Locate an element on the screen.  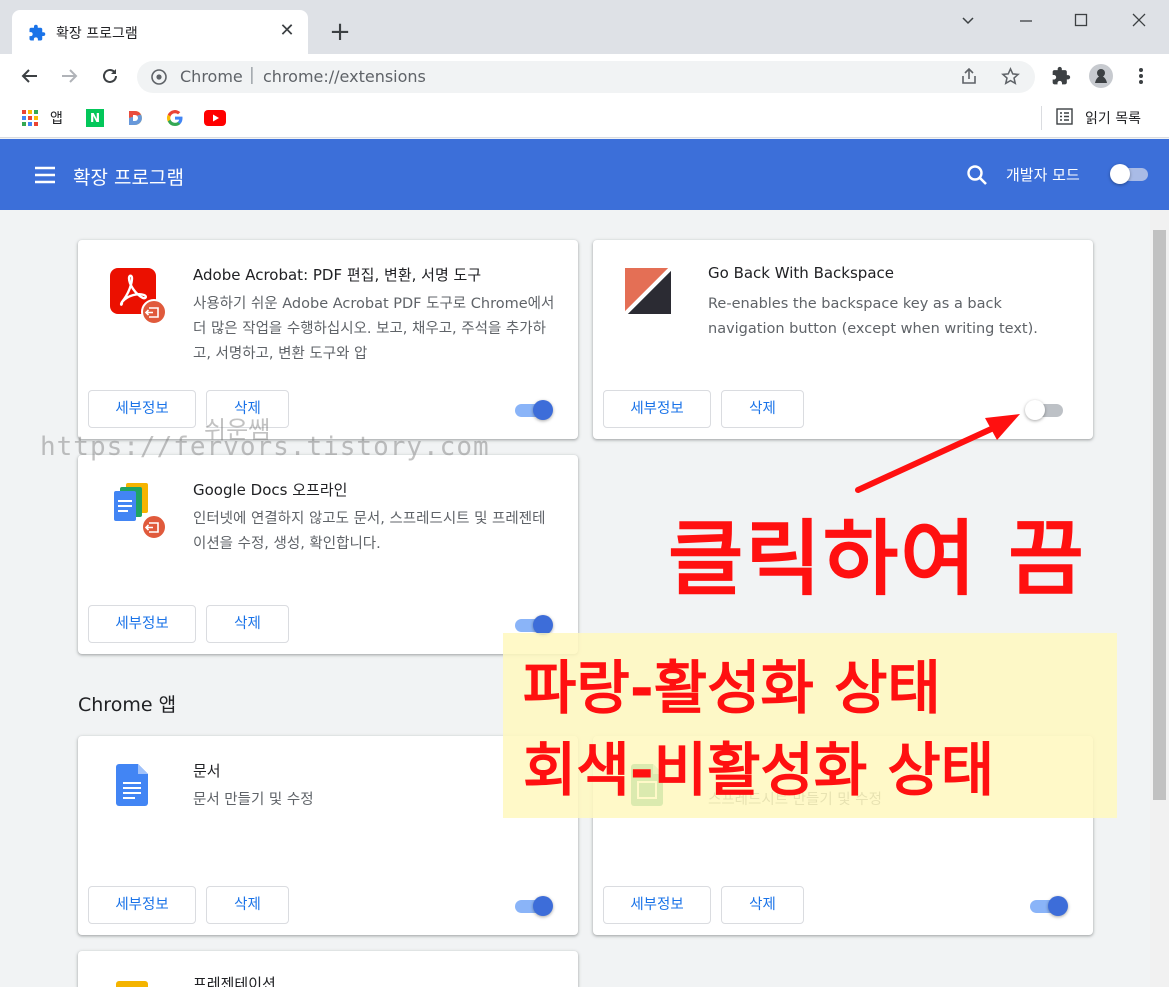
go-back-backspace-icon is located at coordinates (648, 291).